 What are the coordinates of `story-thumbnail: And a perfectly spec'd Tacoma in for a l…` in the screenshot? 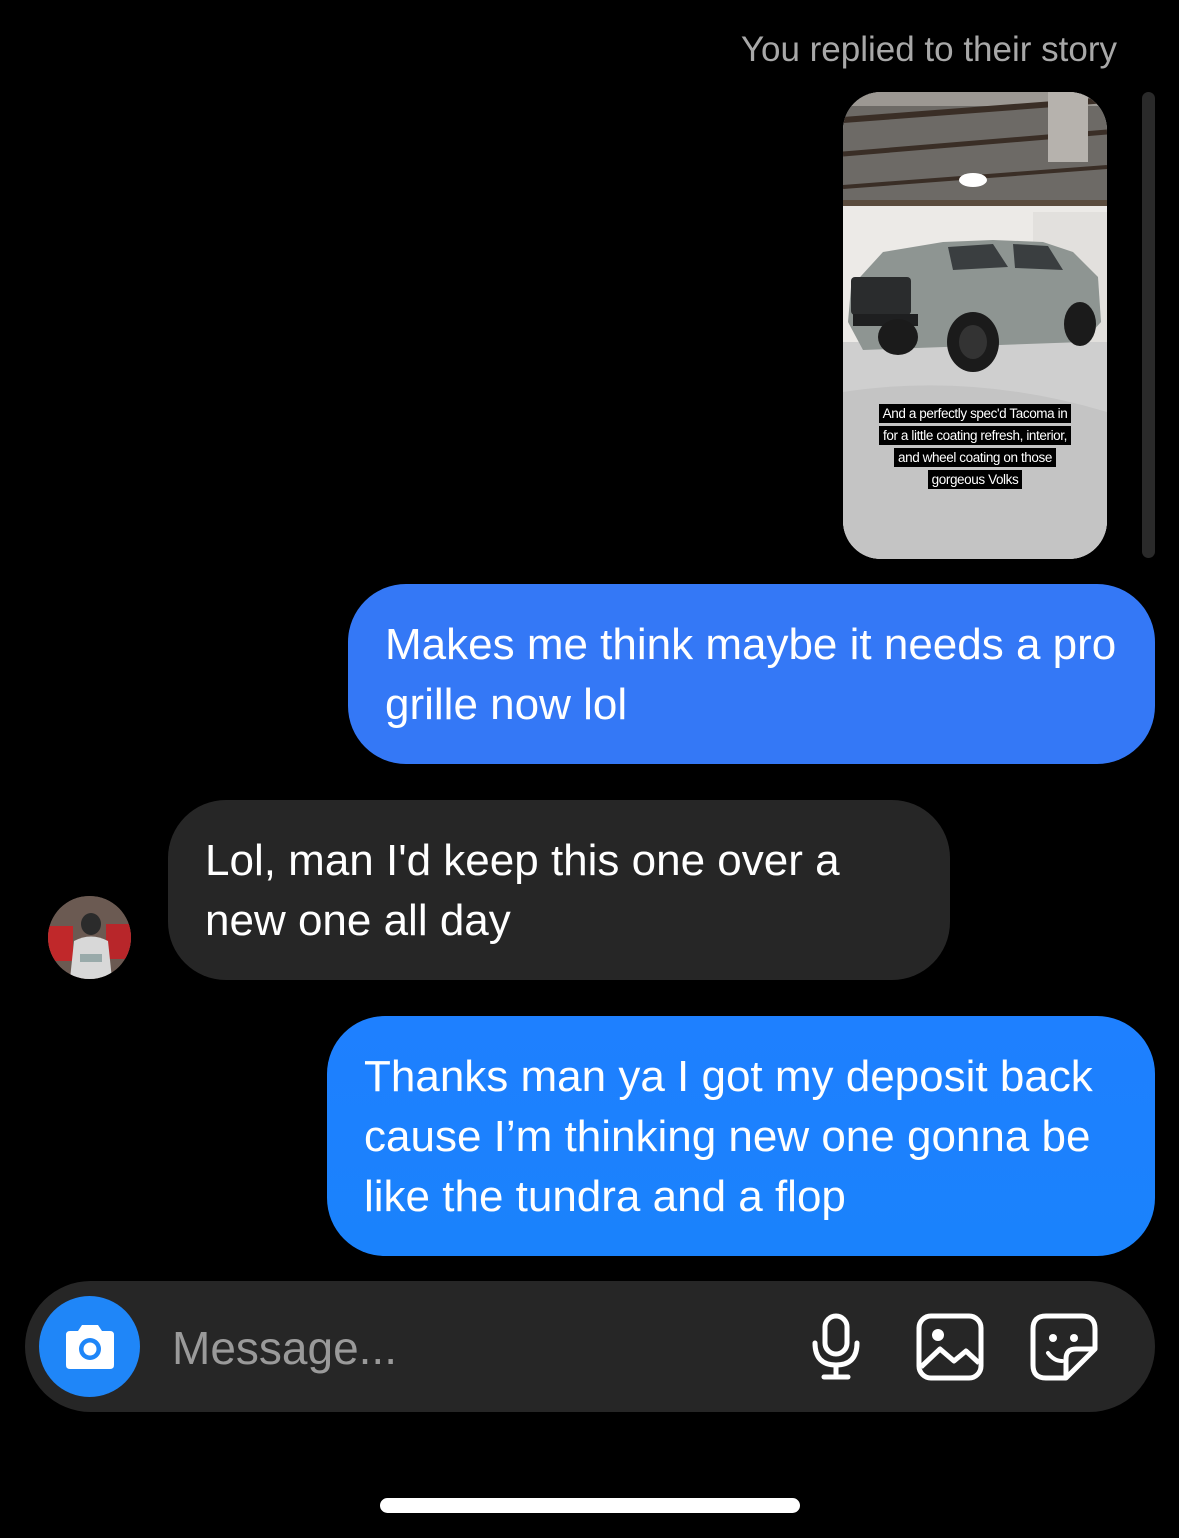 It's located at (975, 325).